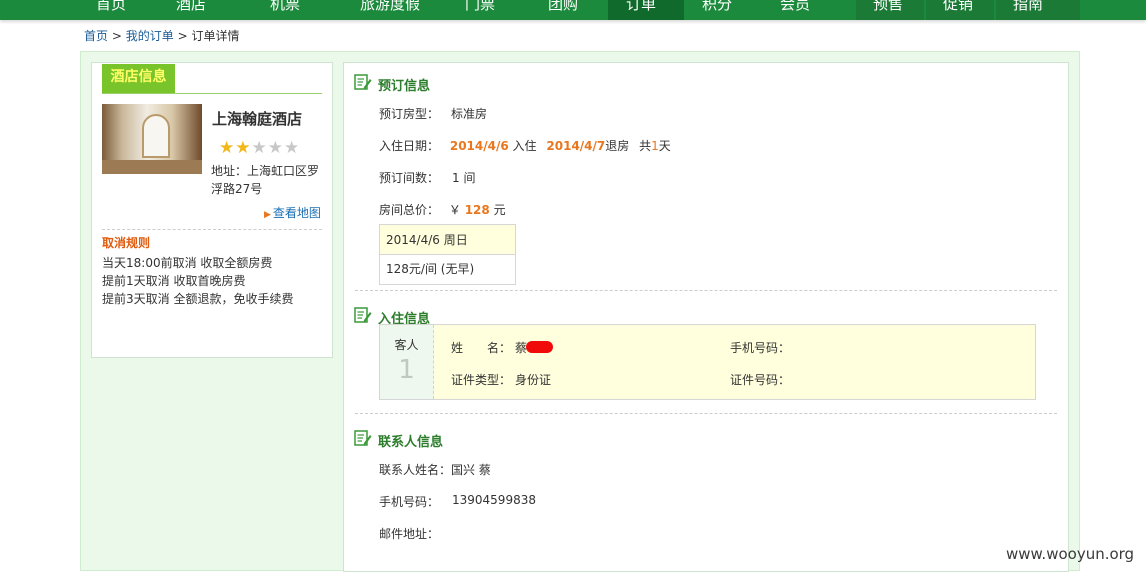  I want to click on total-days: 1, so click(655, 146).